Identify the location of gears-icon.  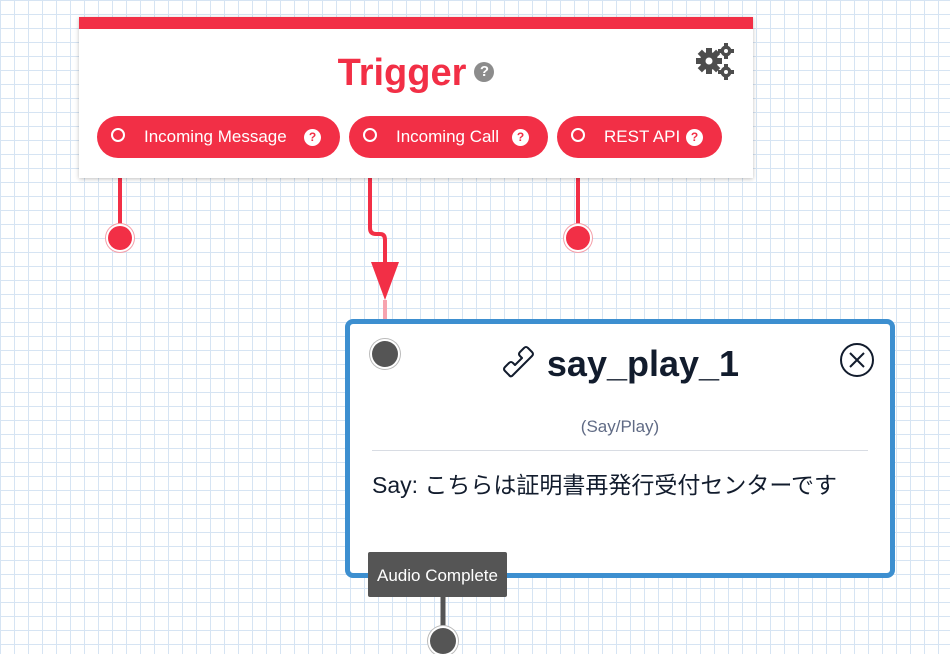
(715, 62).